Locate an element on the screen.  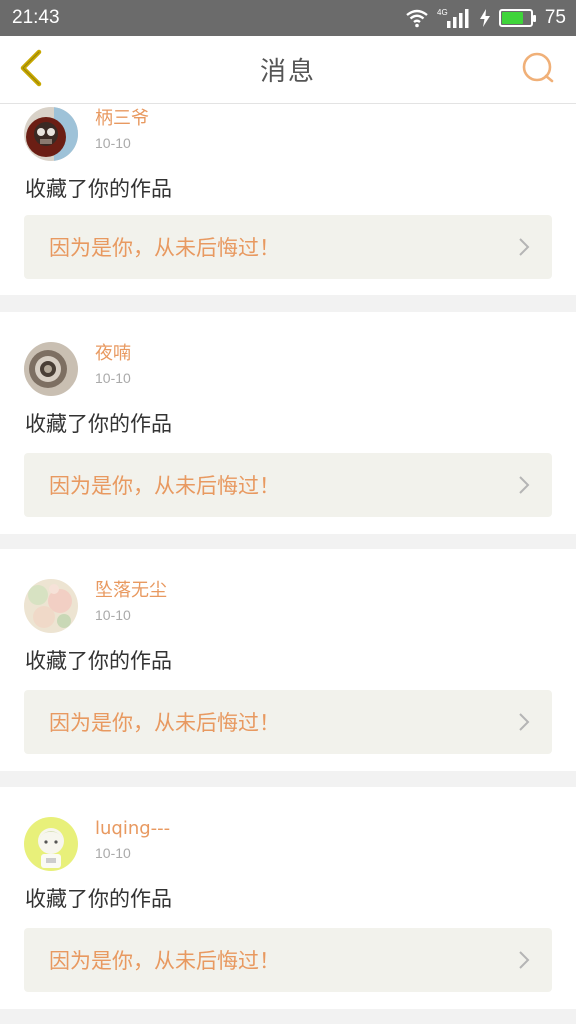
user-meta: luqing--- 10-10 is located at coordinates (132, 840).